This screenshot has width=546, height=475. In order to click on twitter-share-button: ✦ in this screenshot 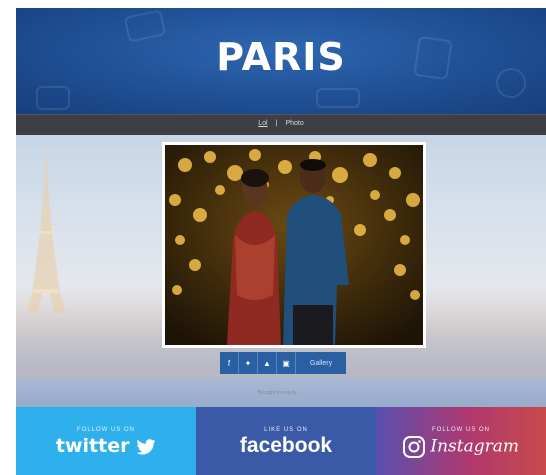, I will do `click(248, 363)`.